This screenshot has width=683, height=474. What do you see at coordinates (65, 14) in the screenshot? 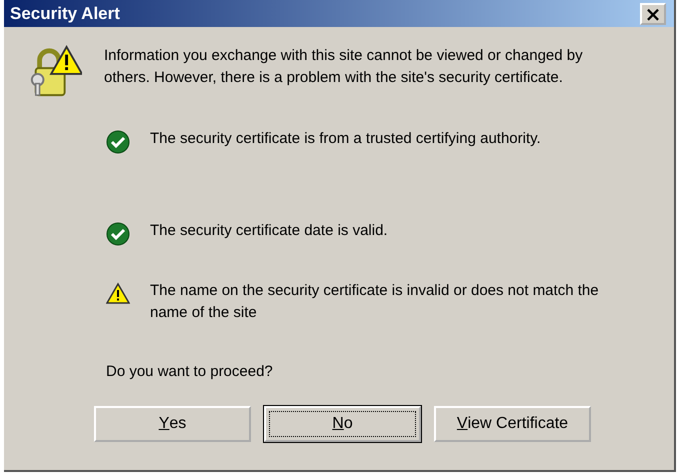
I see `window-title: Security Alert` at bounding box center [65, 14].